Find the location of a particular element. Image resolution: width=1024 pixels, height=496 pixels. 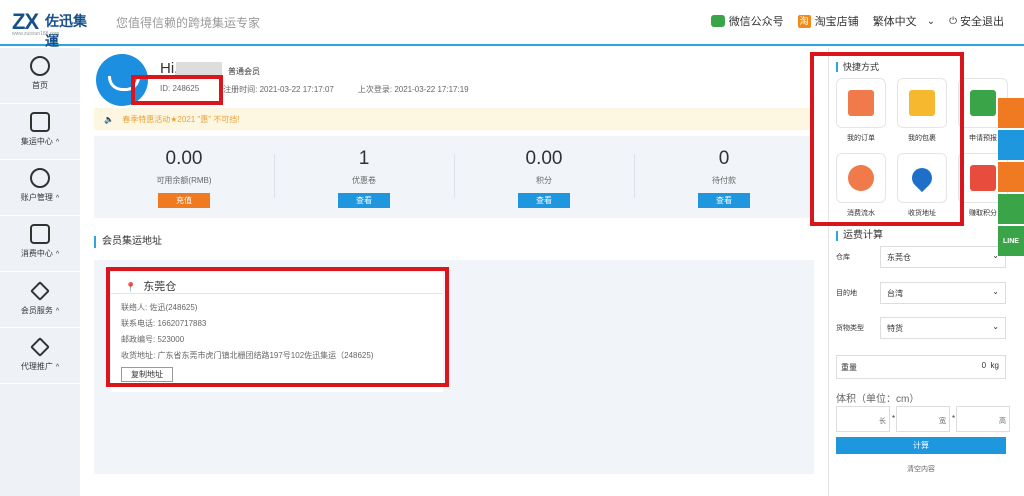

weight-value: 0 is located at coordinates (984, 365).